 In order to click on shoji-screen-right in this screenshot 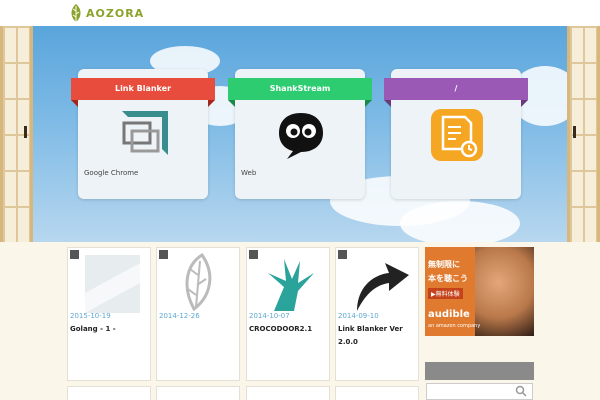, I will do `click(583, 134)`.